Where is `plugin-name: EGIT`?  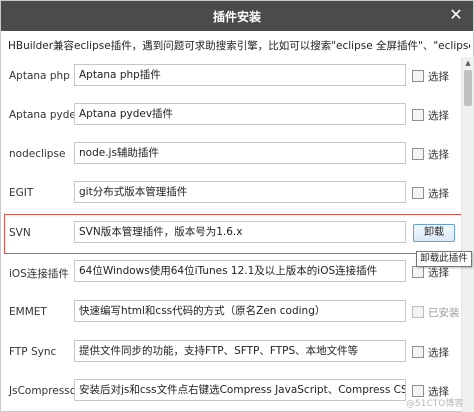
plugin-name: EGIT is located at coordinates (21, 193).